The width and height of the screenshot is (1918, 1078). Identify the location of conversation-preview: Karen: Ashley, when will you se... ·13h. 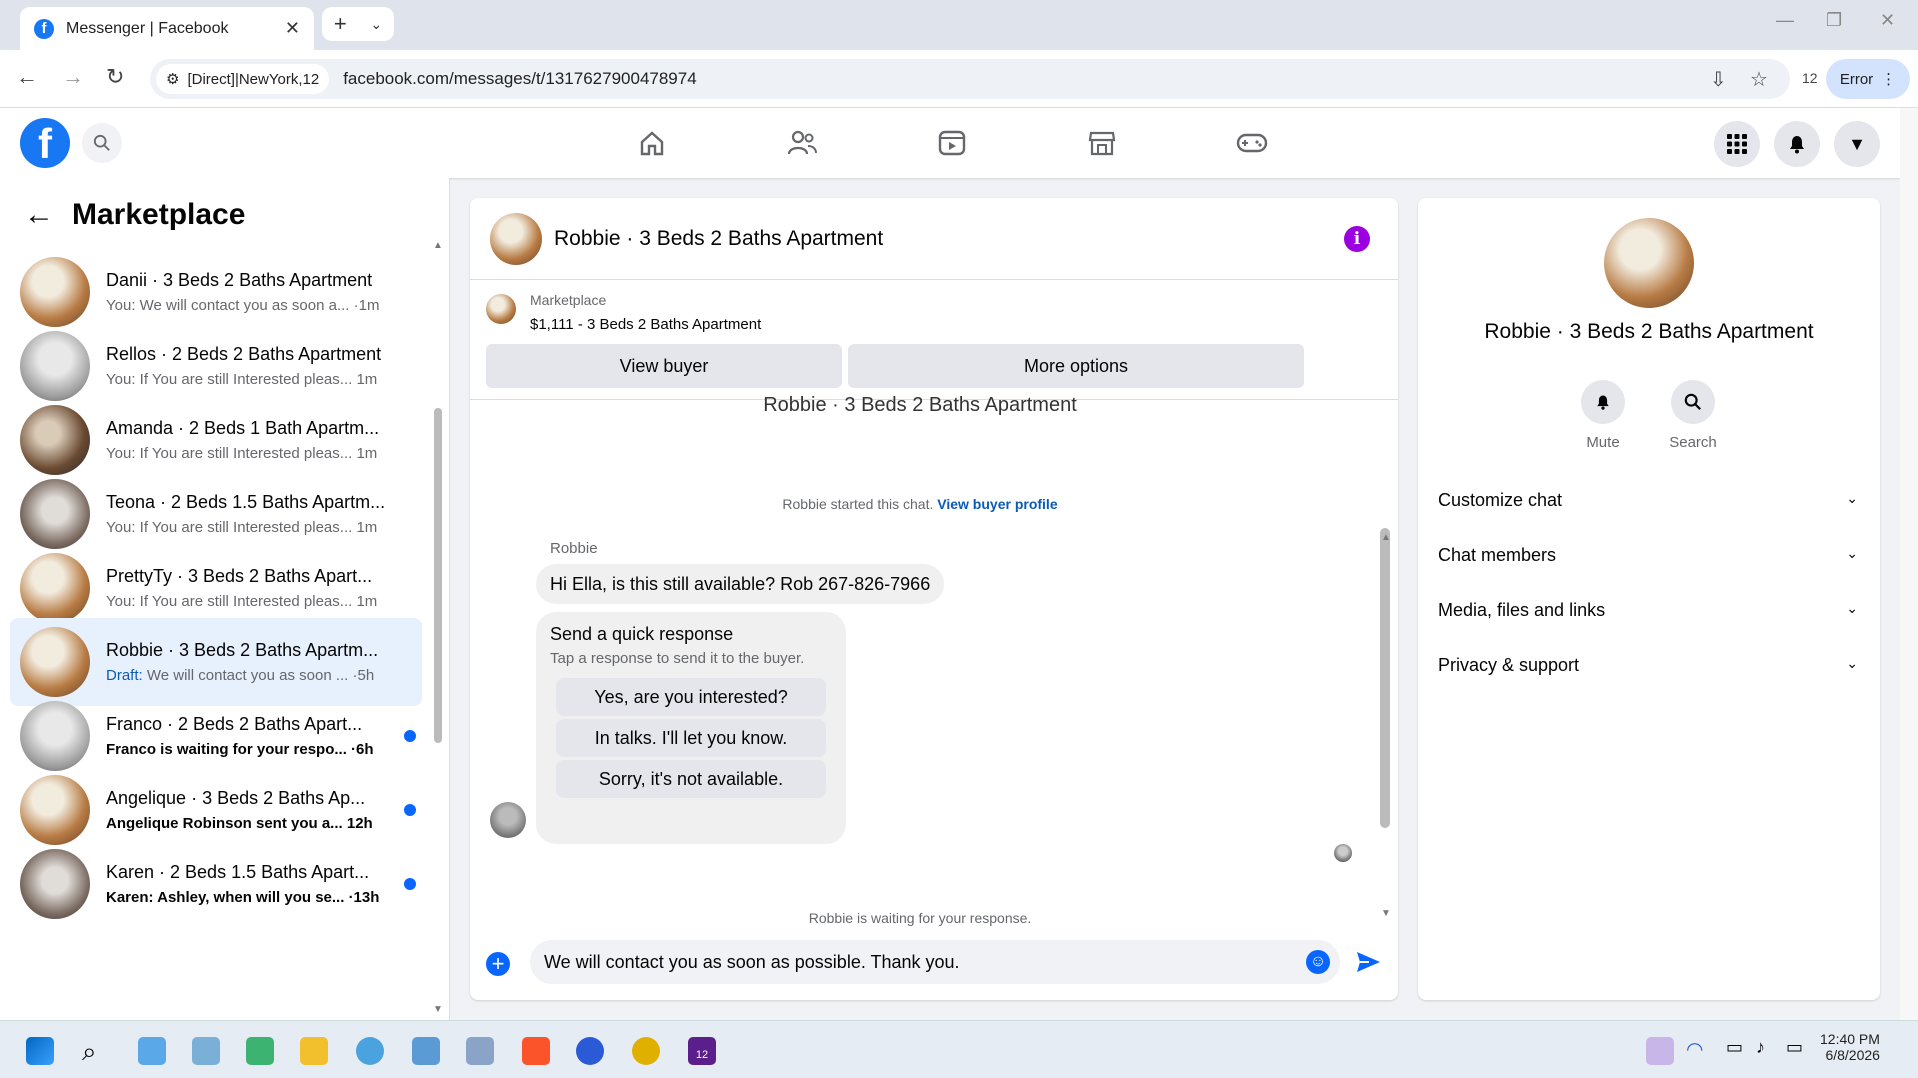
(264, 897).